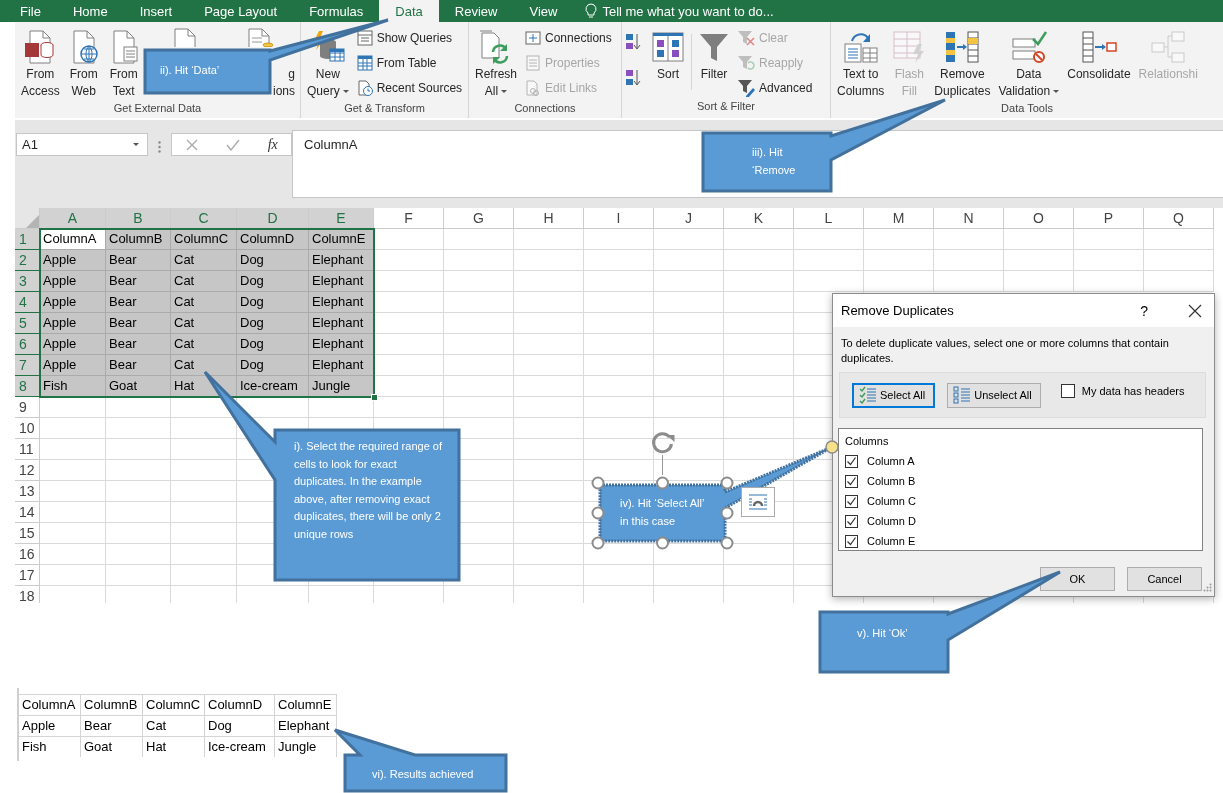 This screenshot has height=793, width=1223. What do you see at coordinates (775, 87) in the screenshot?
I see `ribbon-button: Advanced` at bounding box center [775, 87].